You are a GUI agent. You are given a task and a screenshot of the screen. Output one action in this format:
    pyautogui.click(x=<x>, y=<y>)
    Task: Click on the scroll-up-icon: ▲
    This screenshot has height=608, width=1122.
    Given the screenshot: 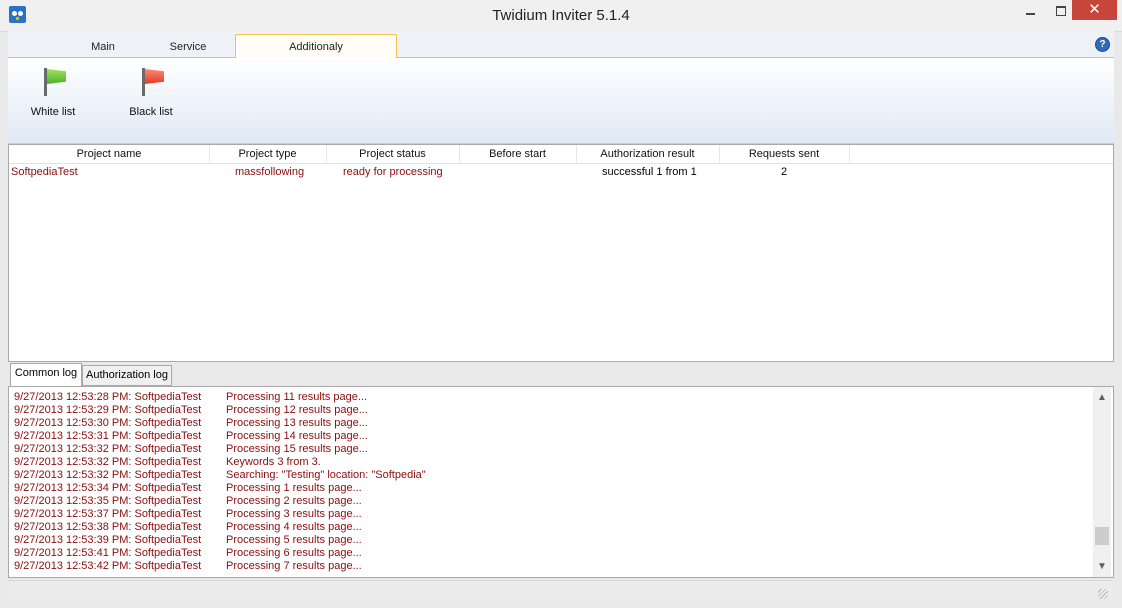 What is the action you would take?
    pyautogui.click(x=1102, y=397)
    